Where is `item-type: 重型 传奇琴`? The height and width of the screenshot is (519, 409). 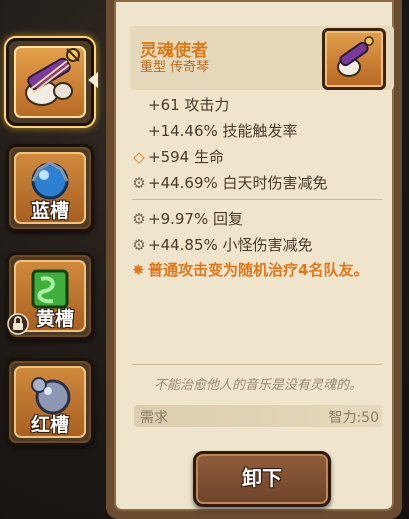 item-type: 重型 传奇琴 is located at coordinates (175, 67).